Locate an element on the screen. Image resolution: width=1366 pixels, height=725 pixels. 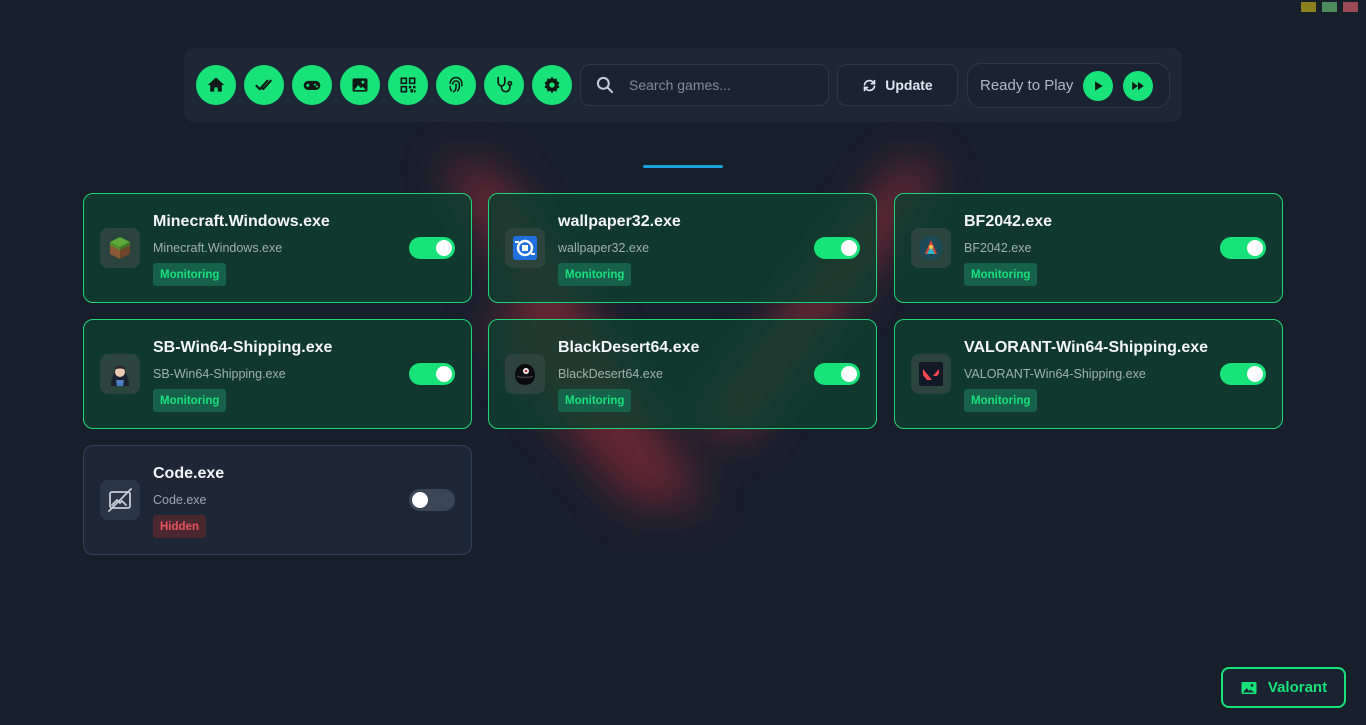
toolbar: Update Ready to Play is located at coordinates (683, 85).